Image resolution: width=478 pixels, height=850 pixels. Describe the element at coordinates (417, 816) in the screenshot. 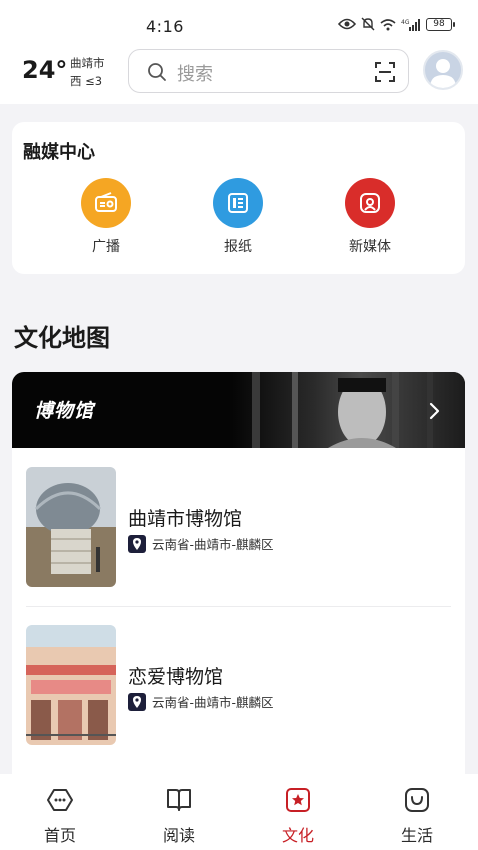

I see `tab-life: 生活` at that location.